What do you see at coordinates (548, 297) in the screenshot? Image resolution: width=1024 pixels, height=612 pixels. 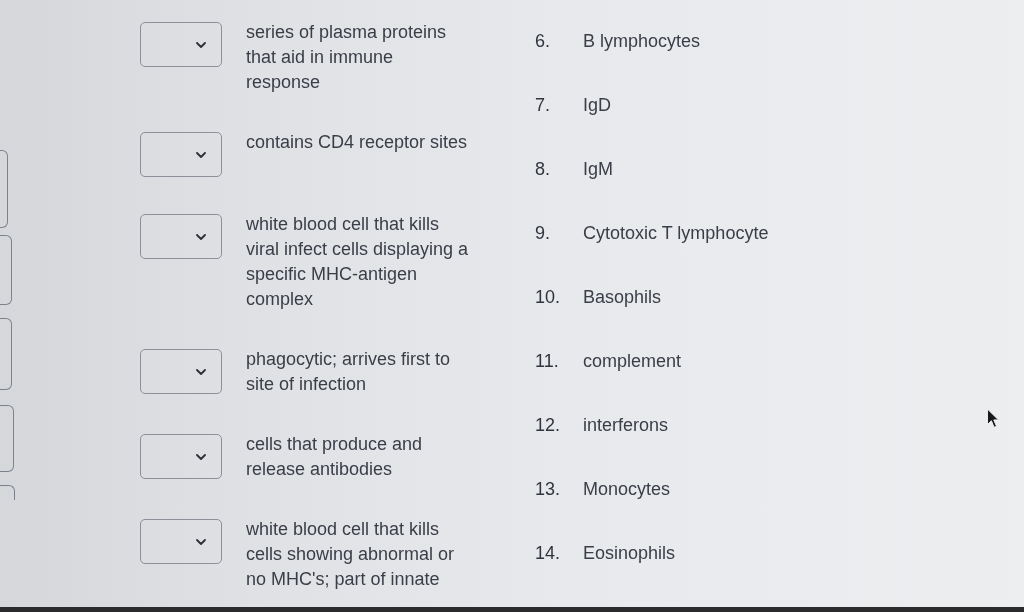 I see `choice-number: 10.` at bounding box center [548, 297].